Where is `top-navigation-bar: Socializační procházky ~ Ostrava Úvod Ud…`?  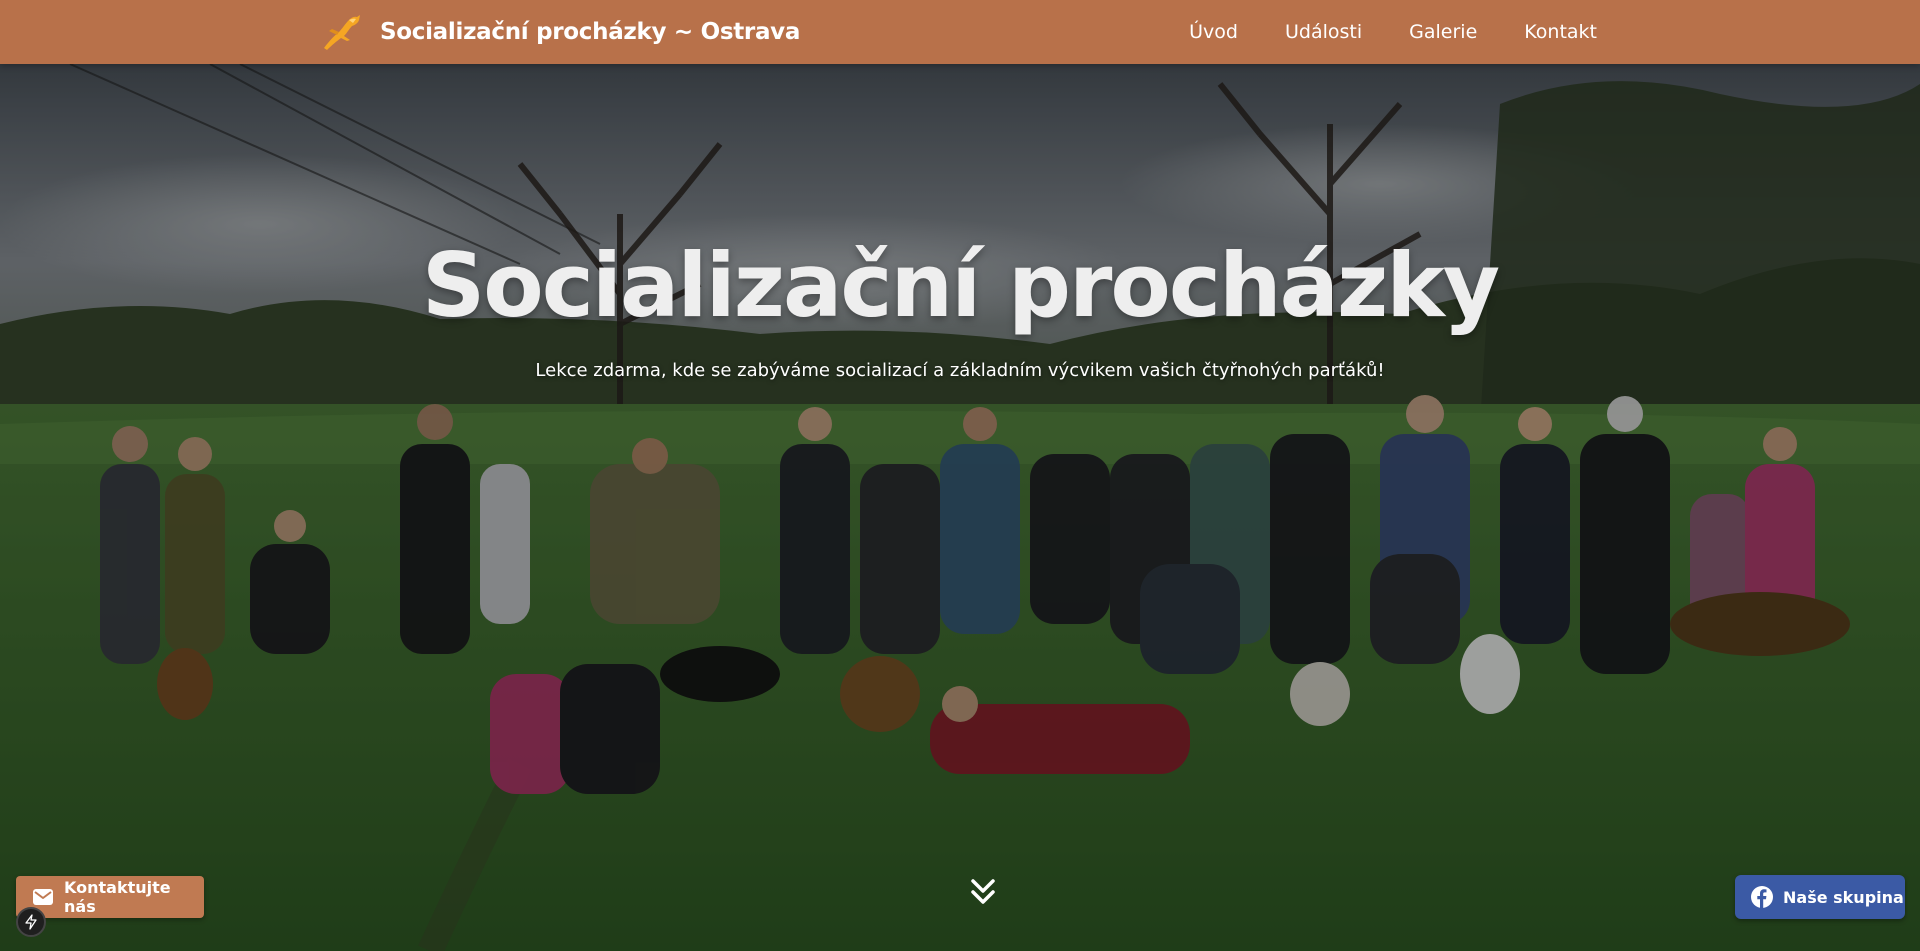
top-navigation-bar: Socializační procházky ~ Ostrava Úvod Ud… is located at coordinates (960, 32).